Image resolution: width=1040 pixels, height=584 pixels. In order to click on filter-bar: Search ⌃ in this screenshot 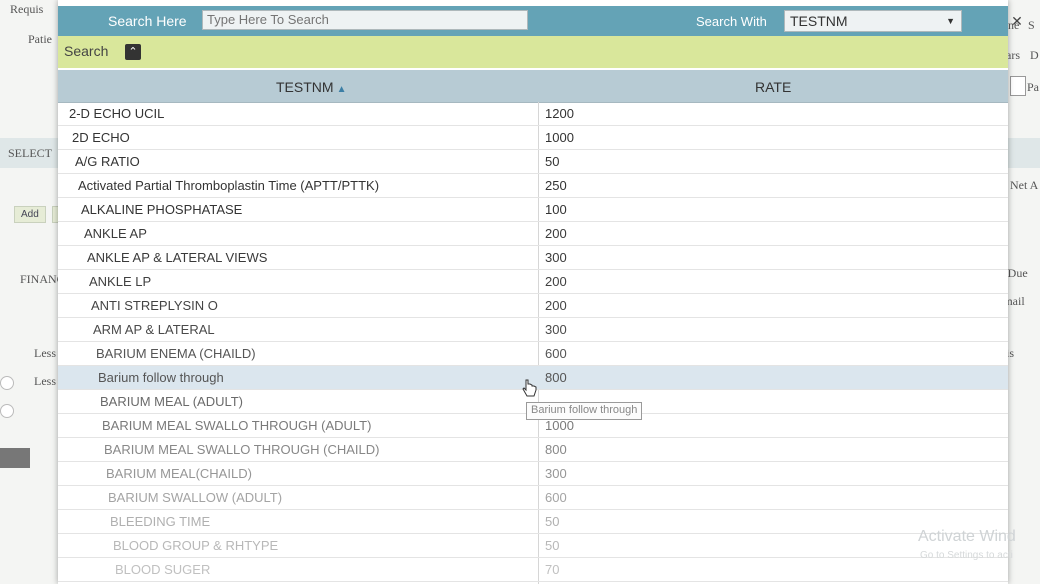, I will do `click(533, 52)`.